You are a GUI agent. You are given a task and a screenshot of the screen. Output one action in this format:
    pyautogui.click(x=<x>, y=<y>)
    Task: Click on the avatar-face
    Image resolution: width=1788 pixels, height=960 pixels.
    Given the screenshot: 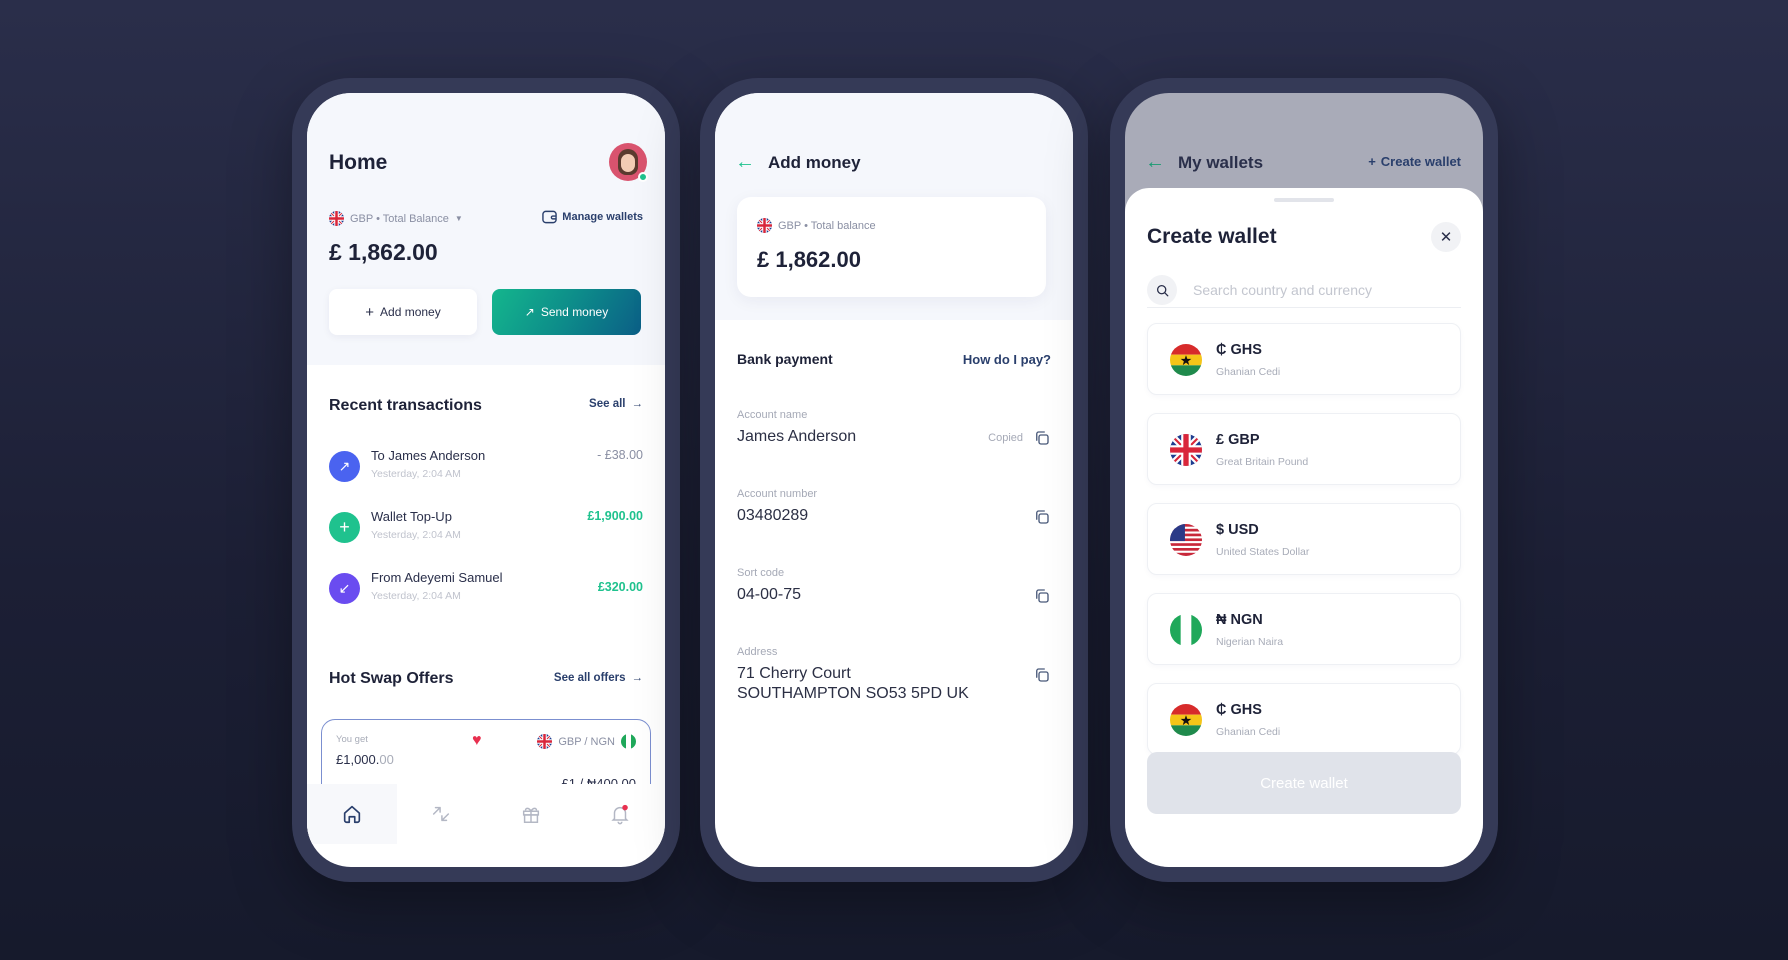 What is the action you would take?
    pyautogui.click(x=628, y=163)
    